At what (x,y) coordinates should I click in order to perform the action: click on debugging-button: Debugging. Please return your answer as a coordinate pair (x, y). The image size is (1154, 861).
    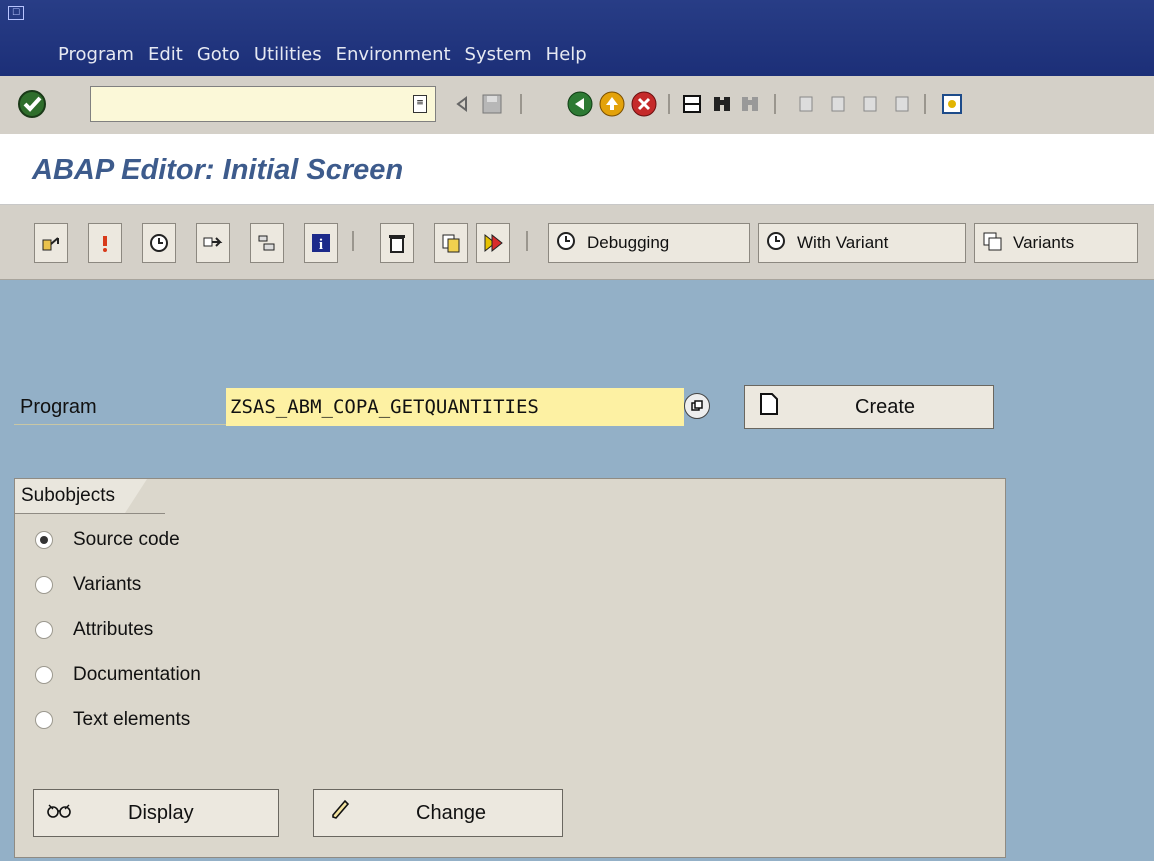
    Looking at the image, I should click on (649, 243).